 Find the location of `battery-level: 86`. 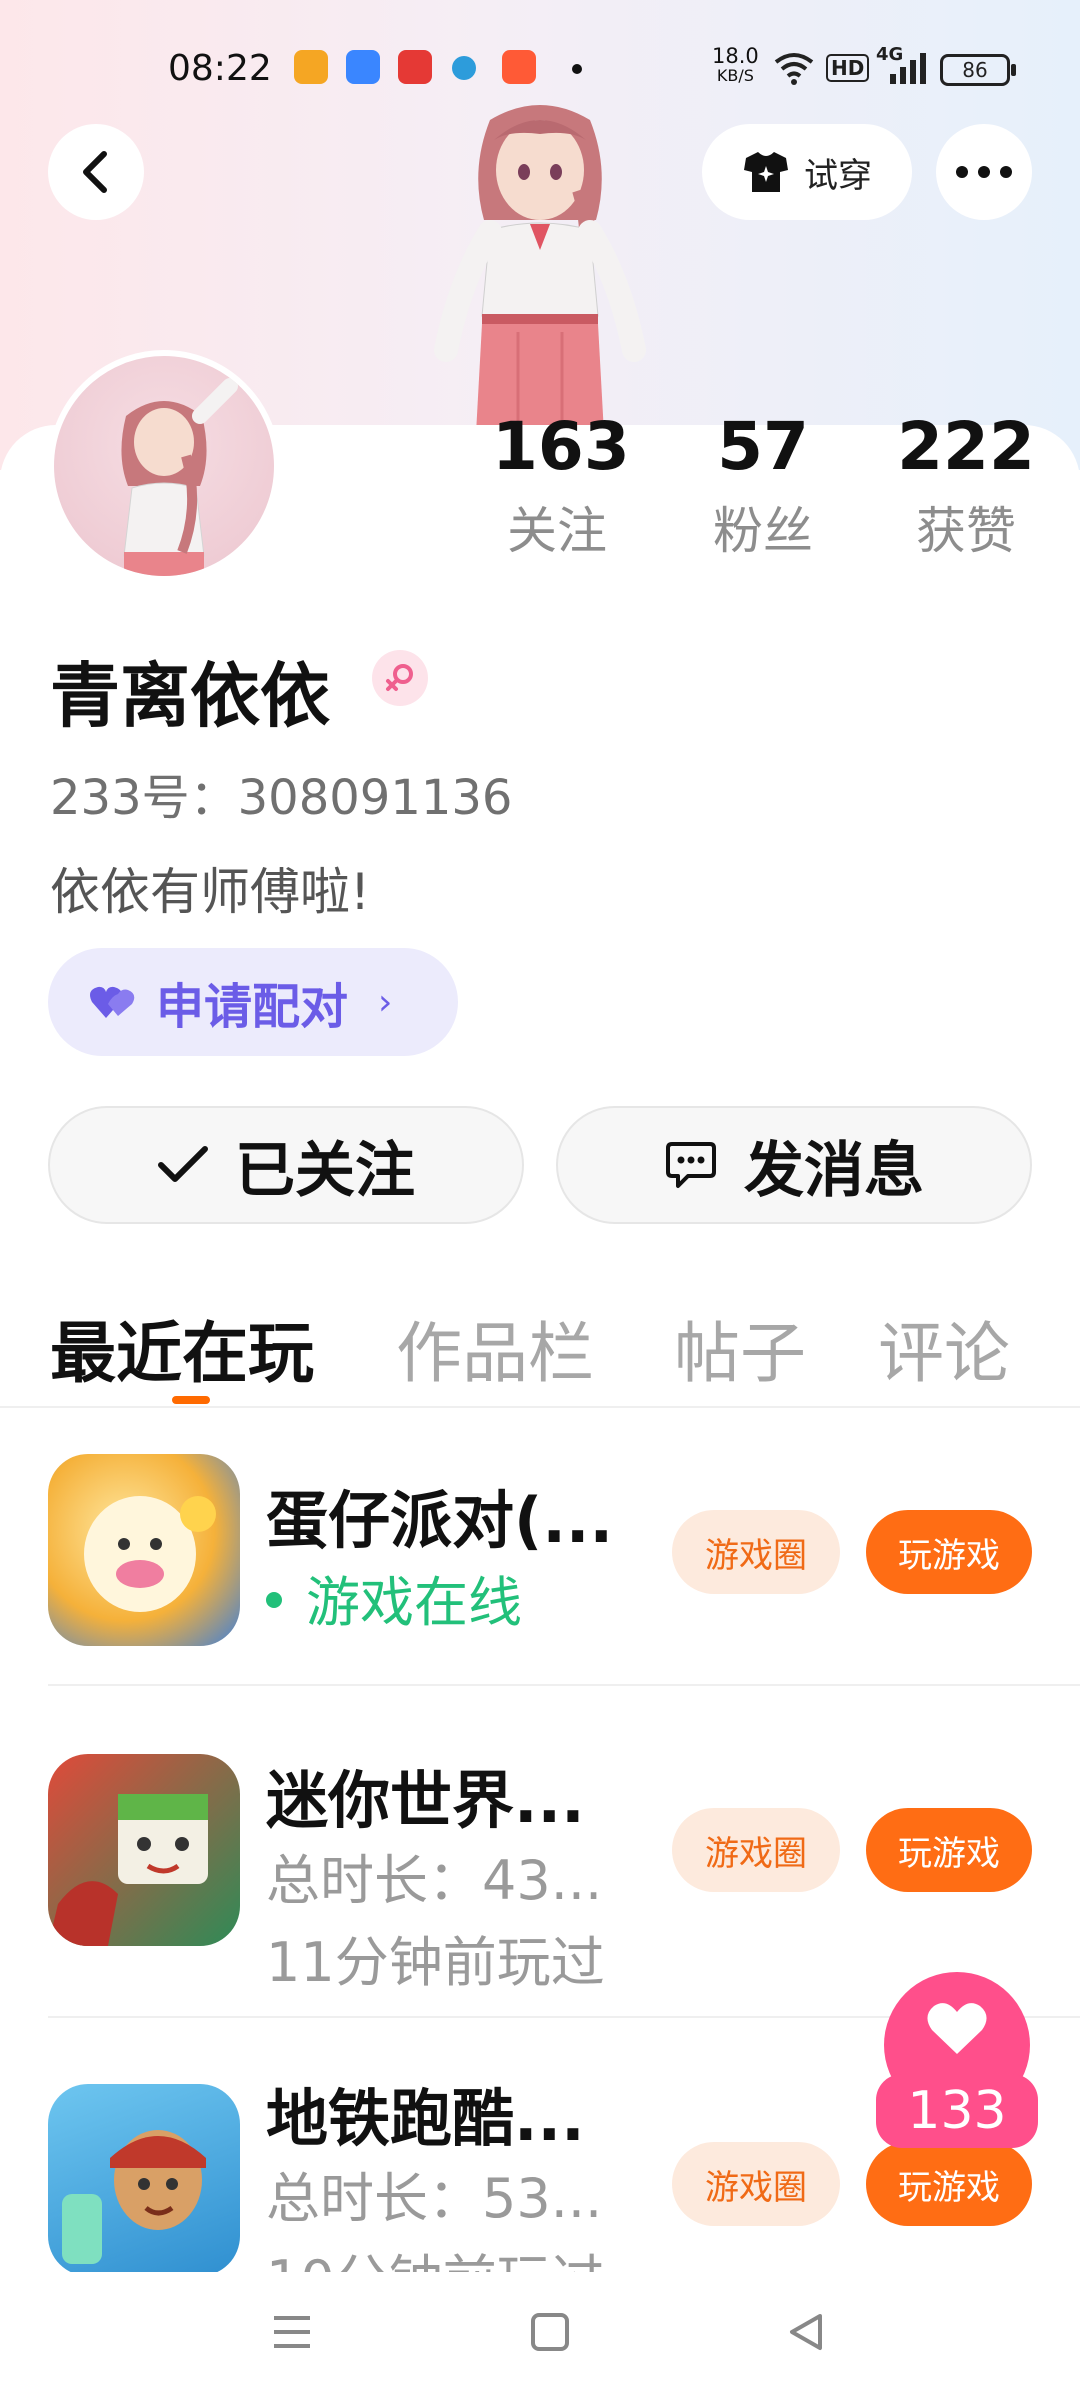

battery-level: 86 is located at coordinates (975, 70).